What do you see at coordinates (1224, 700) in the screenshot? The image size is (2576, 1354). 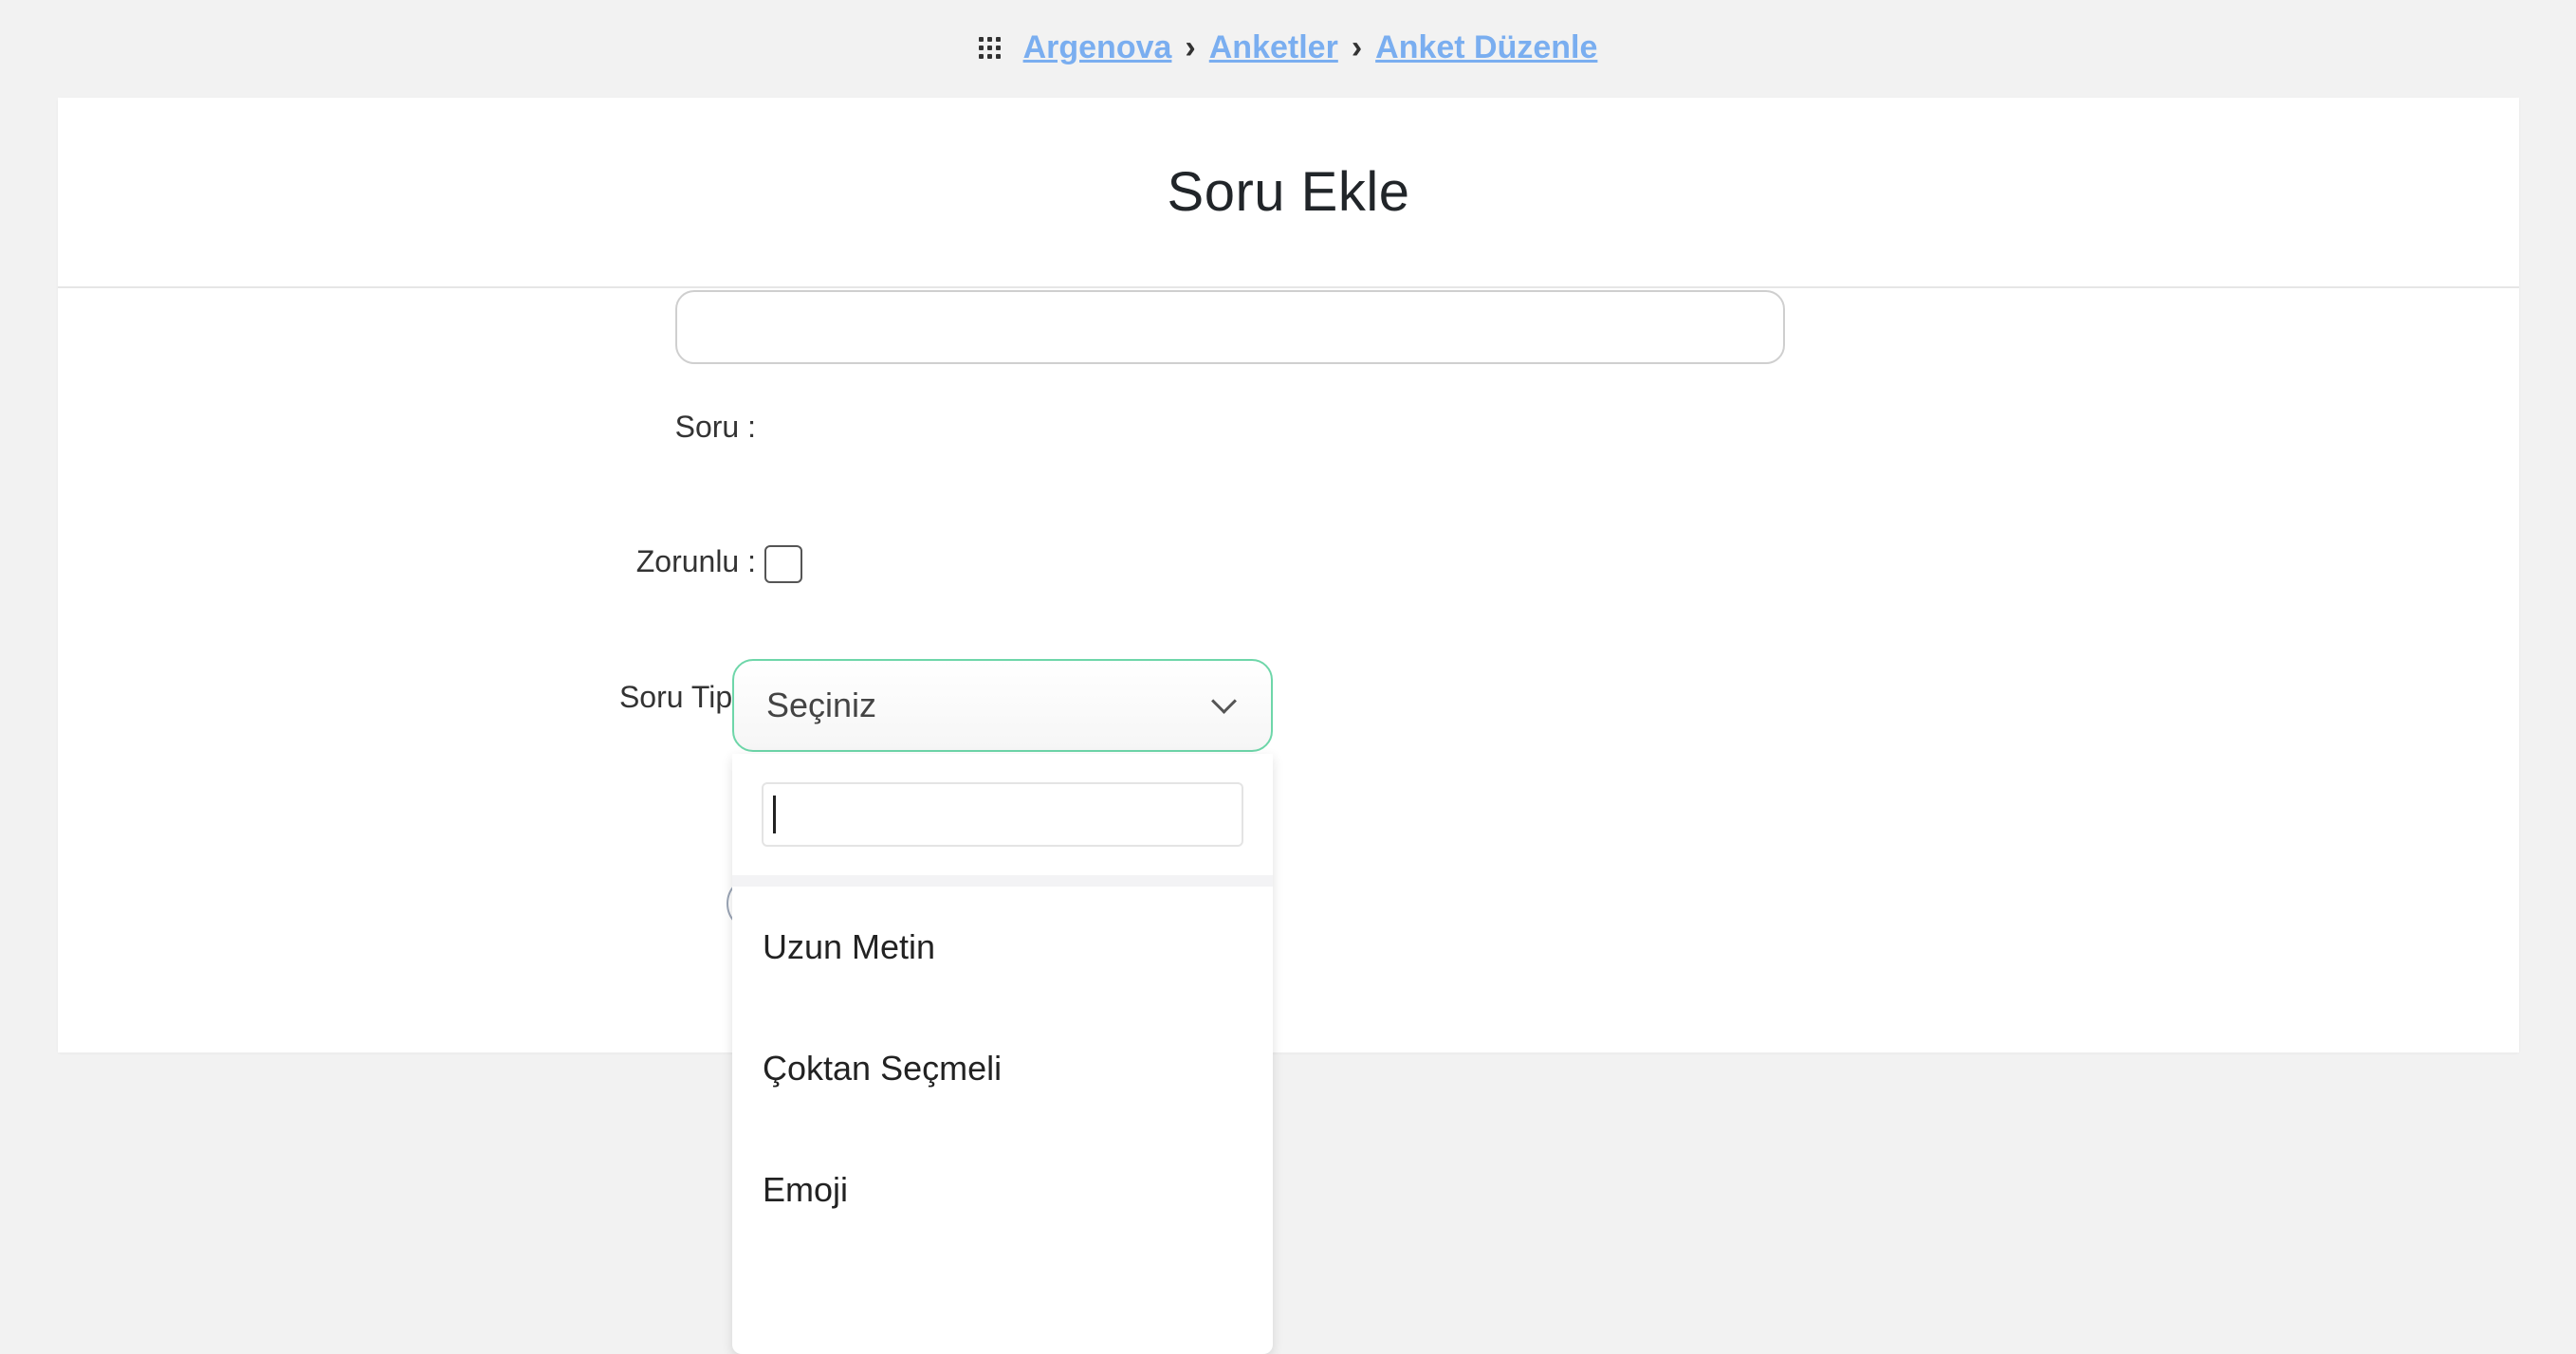 I see `chevron-down-icon` at bounding box center [1224, 700].